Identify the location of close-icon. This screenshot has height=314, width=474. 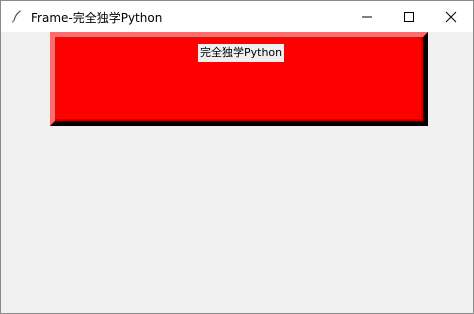
(451, 16).